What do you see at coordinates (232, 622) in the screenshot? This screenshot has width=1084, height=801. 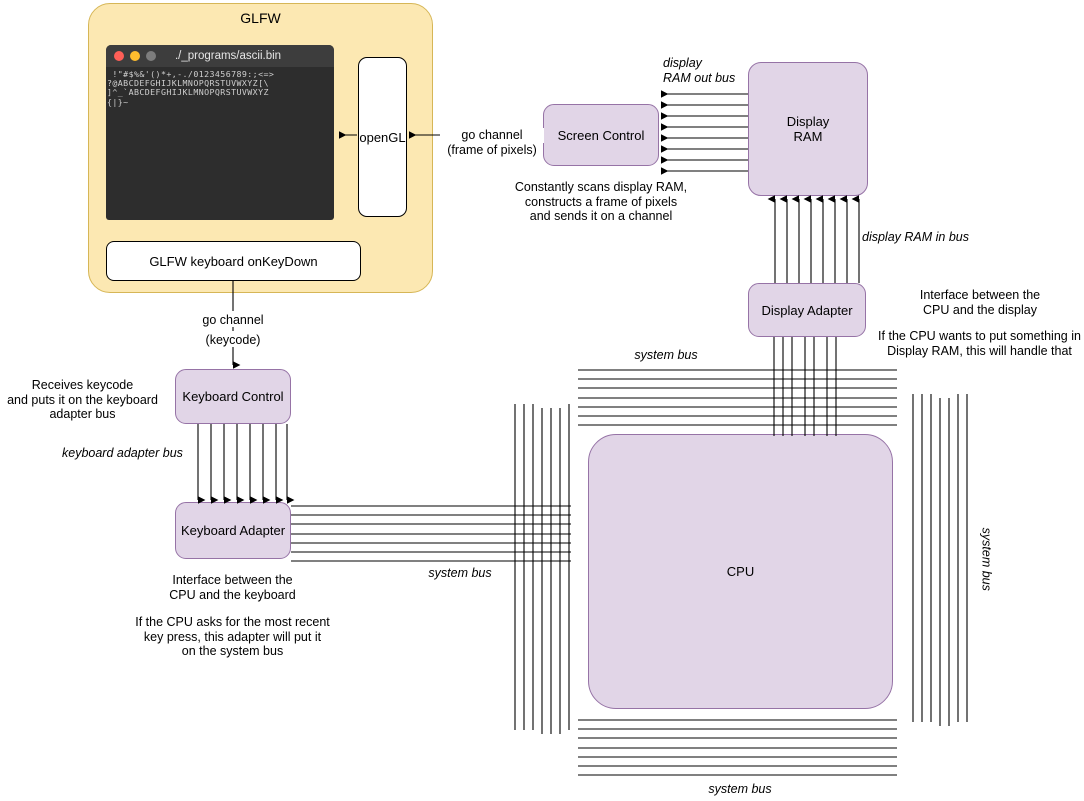 I see `keyboard-adapter-note-b-line1: If the CPU asks for the most recent` at bounding box center [232, 622].